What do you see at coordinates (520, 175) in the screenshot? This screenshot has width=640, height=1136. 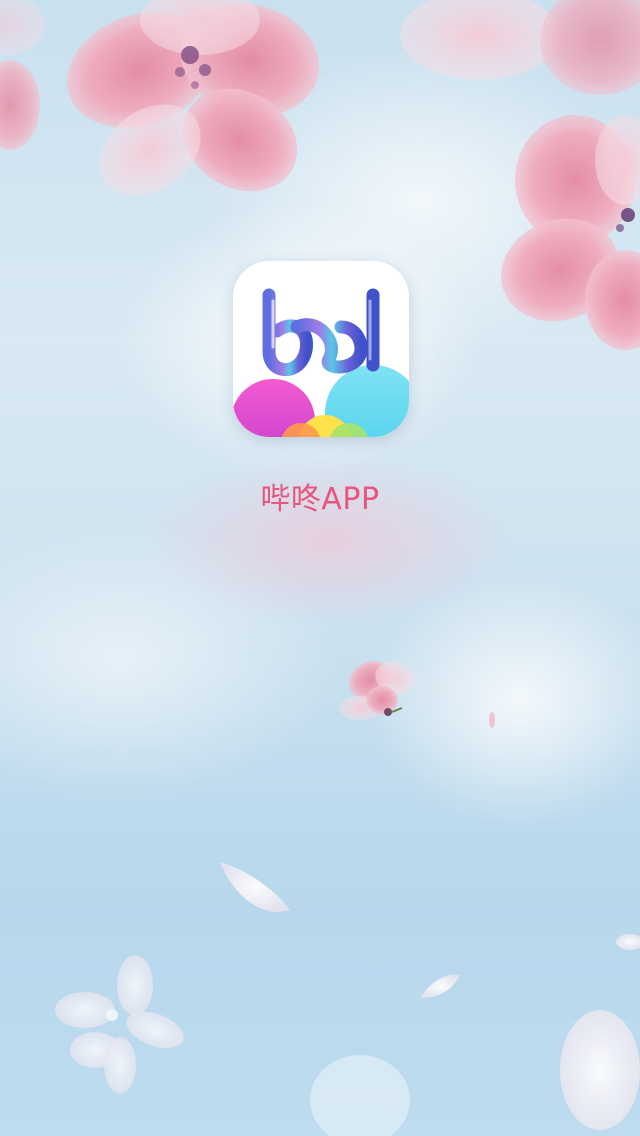 I see `blossom-top-right` at bounding box center [520, 175].